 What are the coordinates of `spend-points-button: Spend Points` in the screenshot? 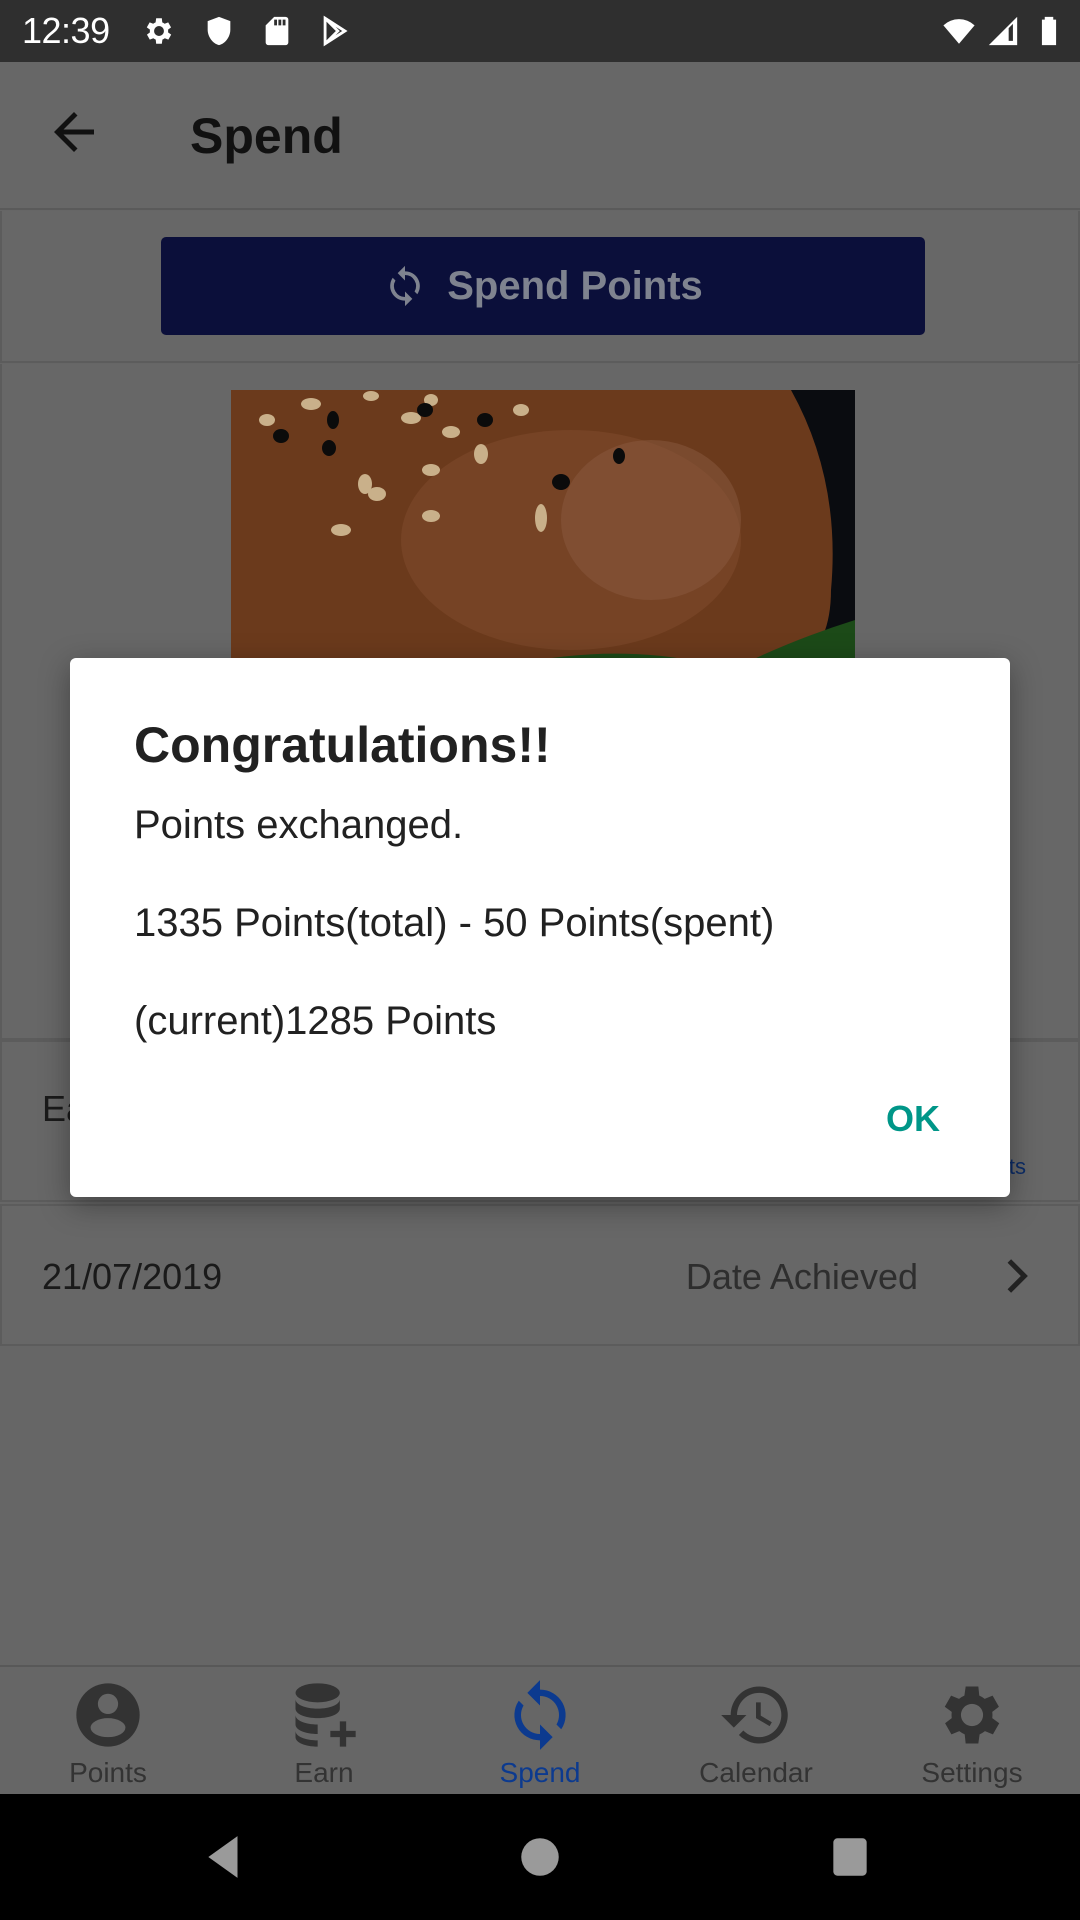 It's located at (543, 286).